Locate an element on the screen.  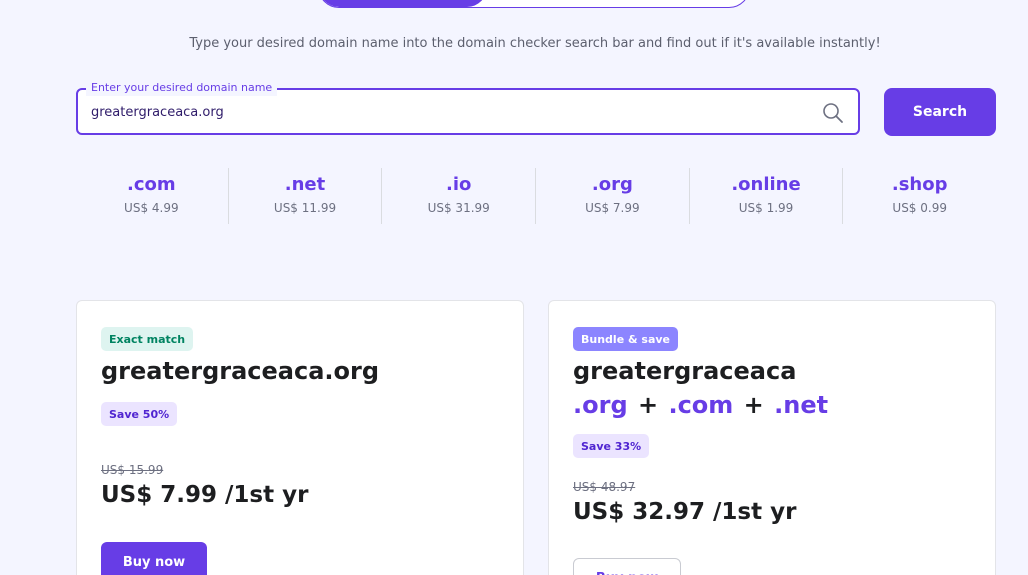
search-field-label: Enter your desired domain name is located at coordinates (182, 88).